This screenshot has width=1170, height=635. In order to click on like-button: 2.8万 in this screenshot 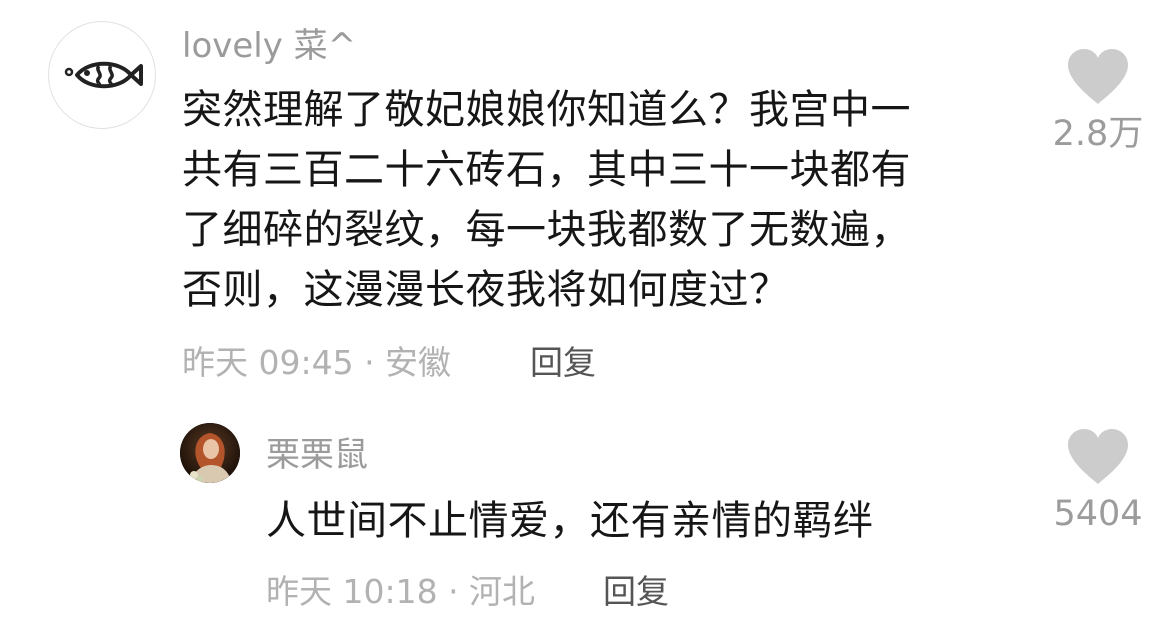, I will do `click(1098, 101)`.